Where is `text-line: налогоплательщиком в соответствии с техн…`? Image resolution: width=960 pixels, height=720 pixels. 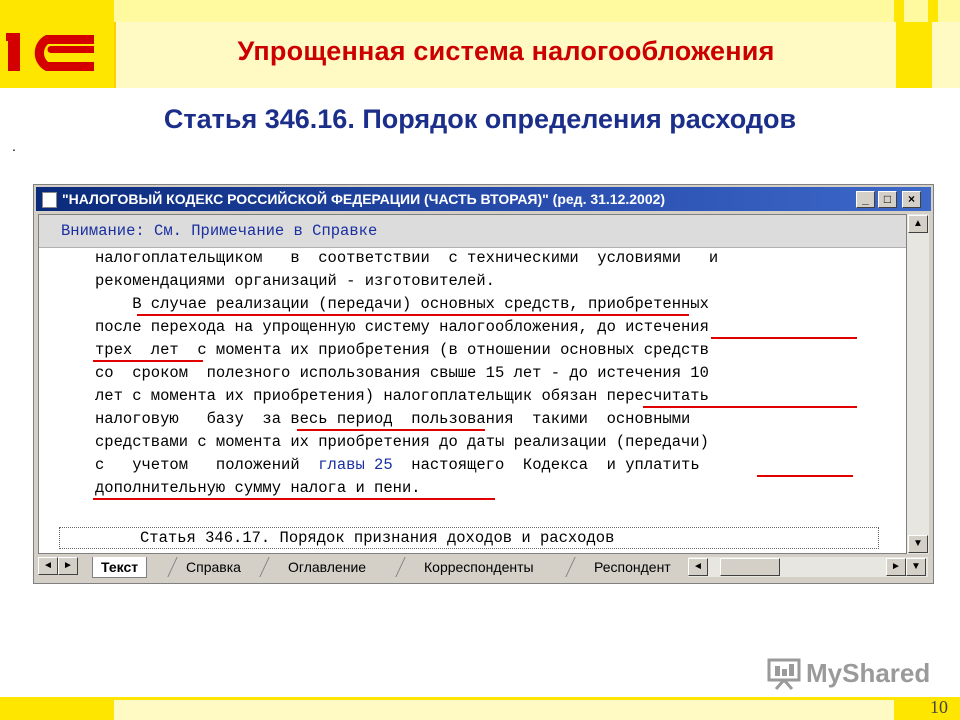 text-line: налогоплательщиком в соответствии с техн… is located at coordinates (407, 258).